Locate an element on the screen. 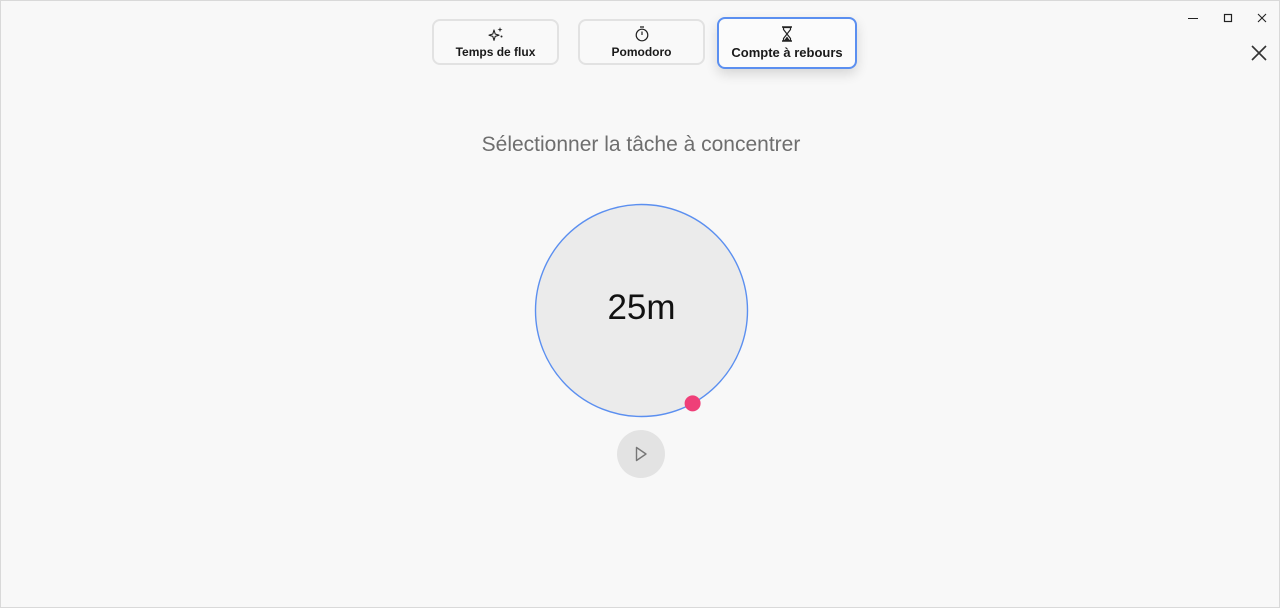 Image resolution: width=1280 pixels, height=608 pixels. stopwatch-icon is located at coordinates (642, 33).